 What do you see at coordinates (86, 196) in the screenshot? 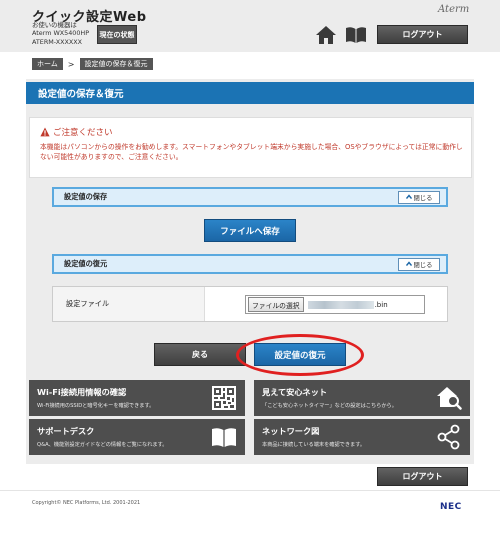
I see `save-section-title: 設定値の保存` at bounding box center [86, 196].